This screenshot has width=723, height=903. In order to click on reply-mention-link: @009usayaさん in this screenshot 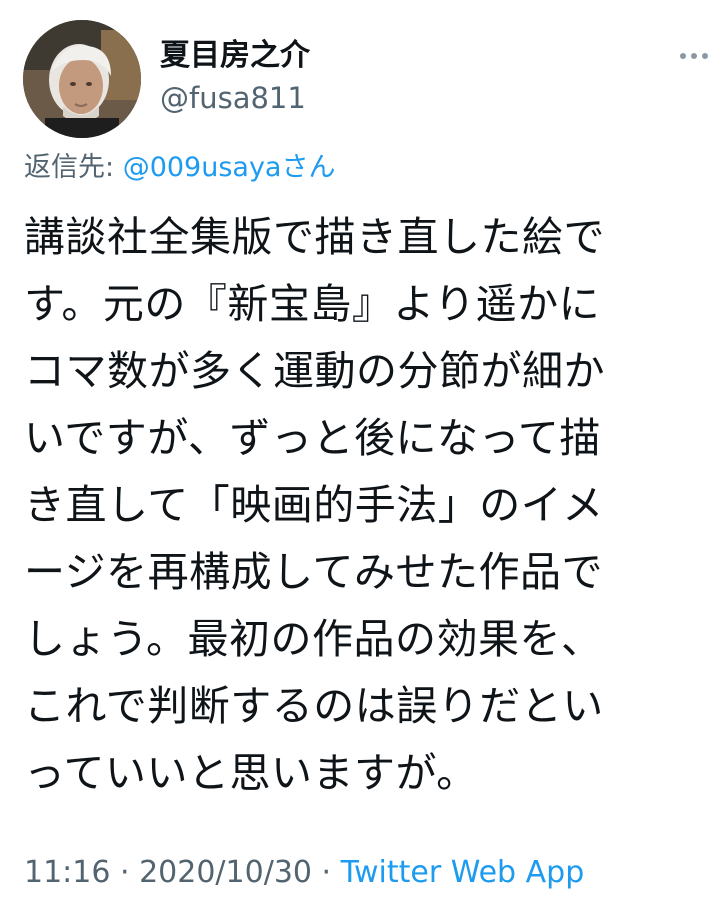, I will do `click(229, 167)`.